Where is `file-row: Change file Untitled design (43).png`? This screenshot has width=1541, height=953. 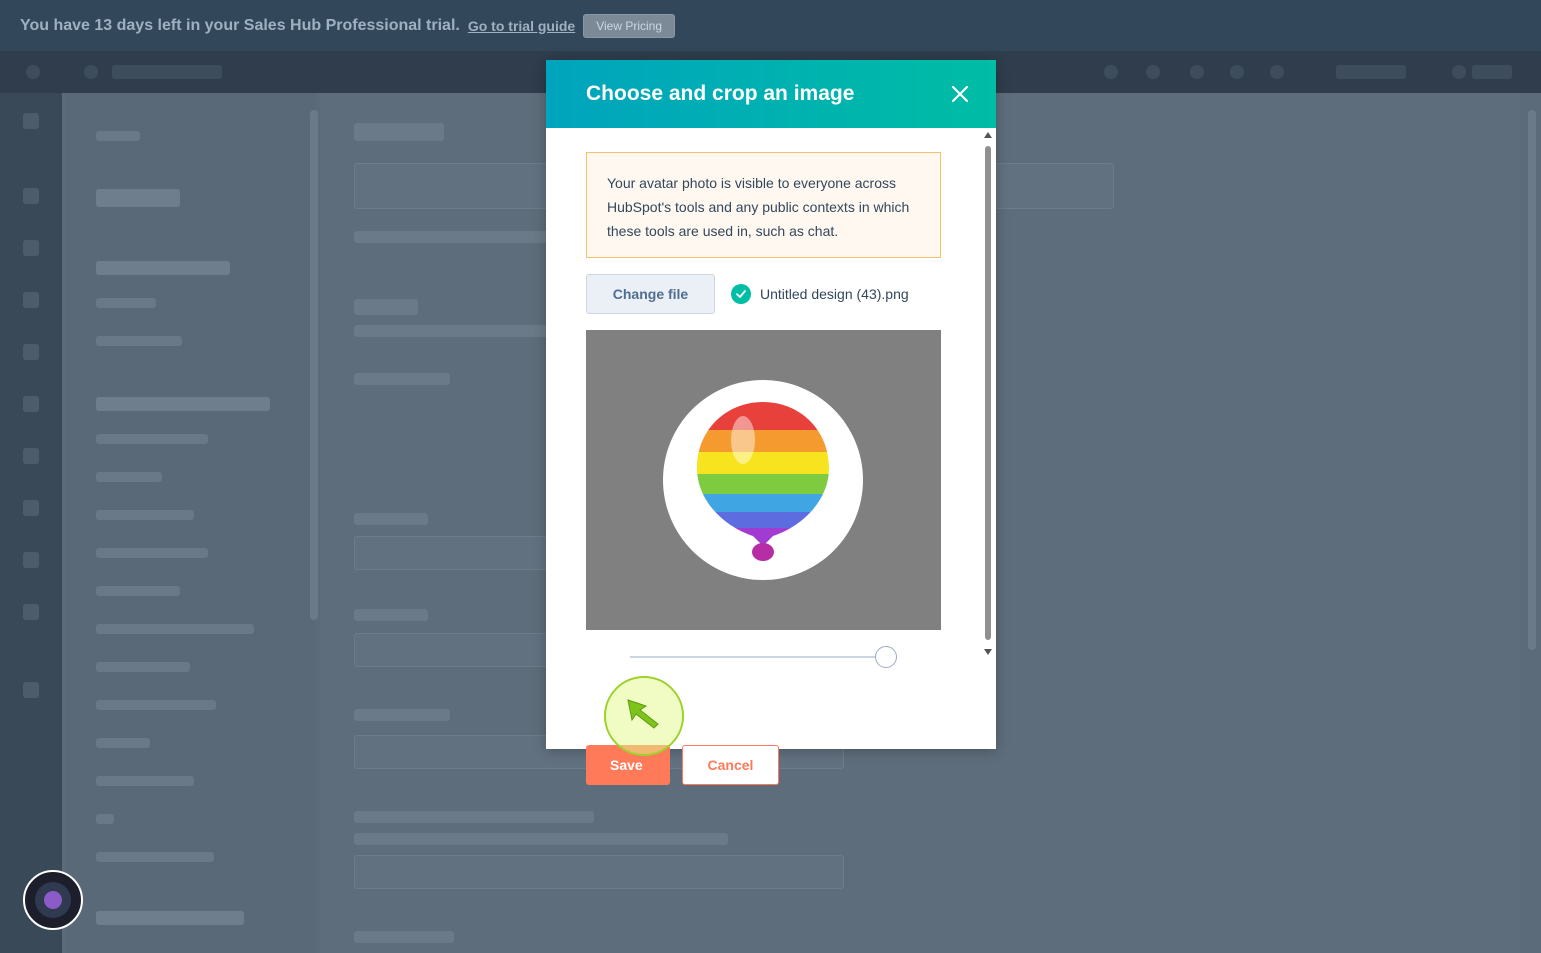 file-row: Change file Untitled design (43).png is located at coordinates (766, 294).